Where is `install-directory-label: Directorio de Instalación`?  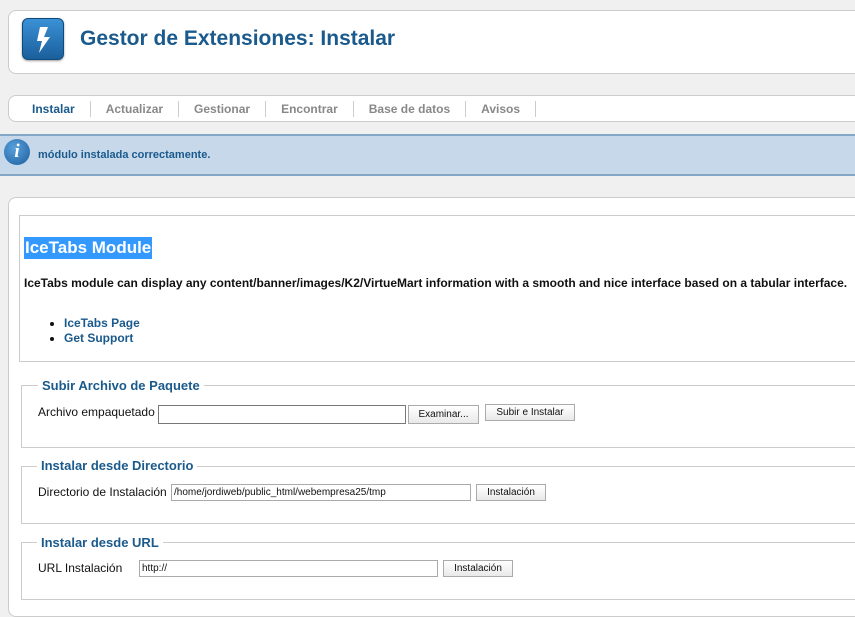
install-directory-label: Directorio de Instalación is located at coordinates (102, 492).